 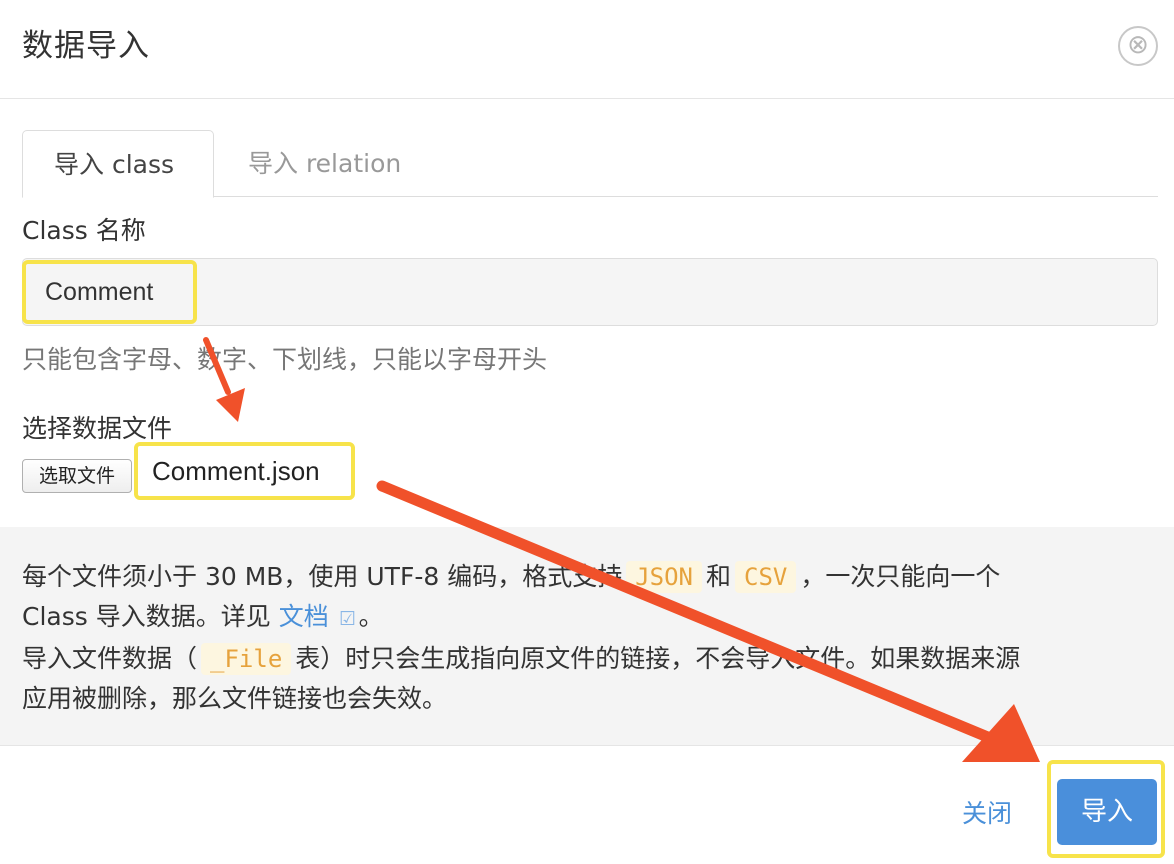 I want to click on external-link-icon: ☑, so click(x=348, y=619).